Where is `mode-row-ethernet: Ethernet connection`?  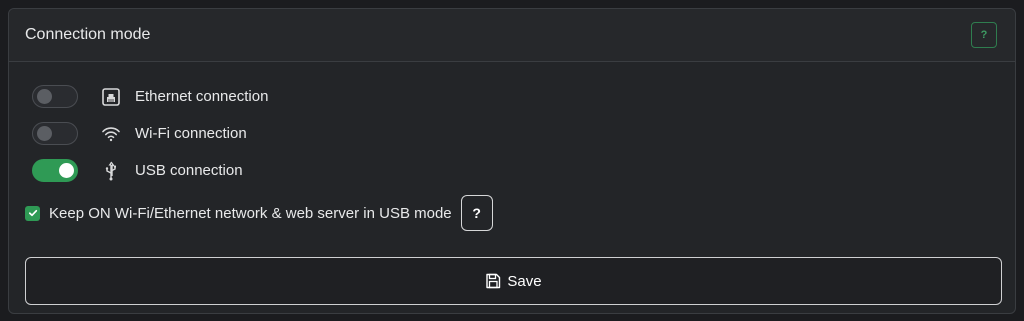
mode-row-ethernet: Ethernet connection is located at coordinates (512, 96).